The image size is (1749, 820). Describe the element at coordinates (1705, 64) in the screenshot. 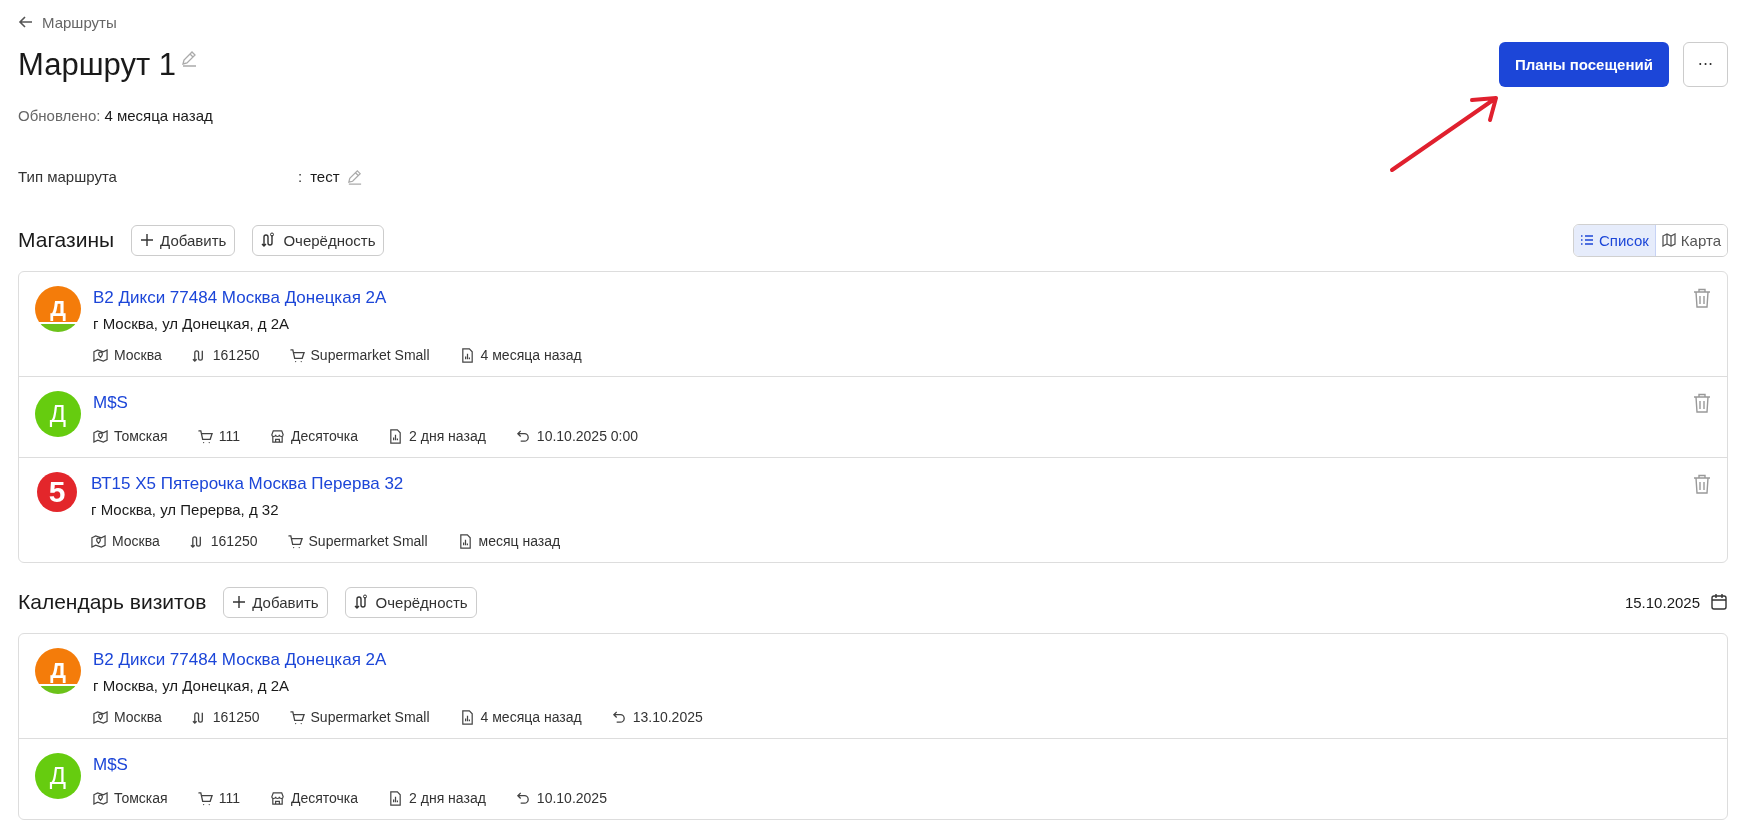

I see `more-button: ···` at that location.